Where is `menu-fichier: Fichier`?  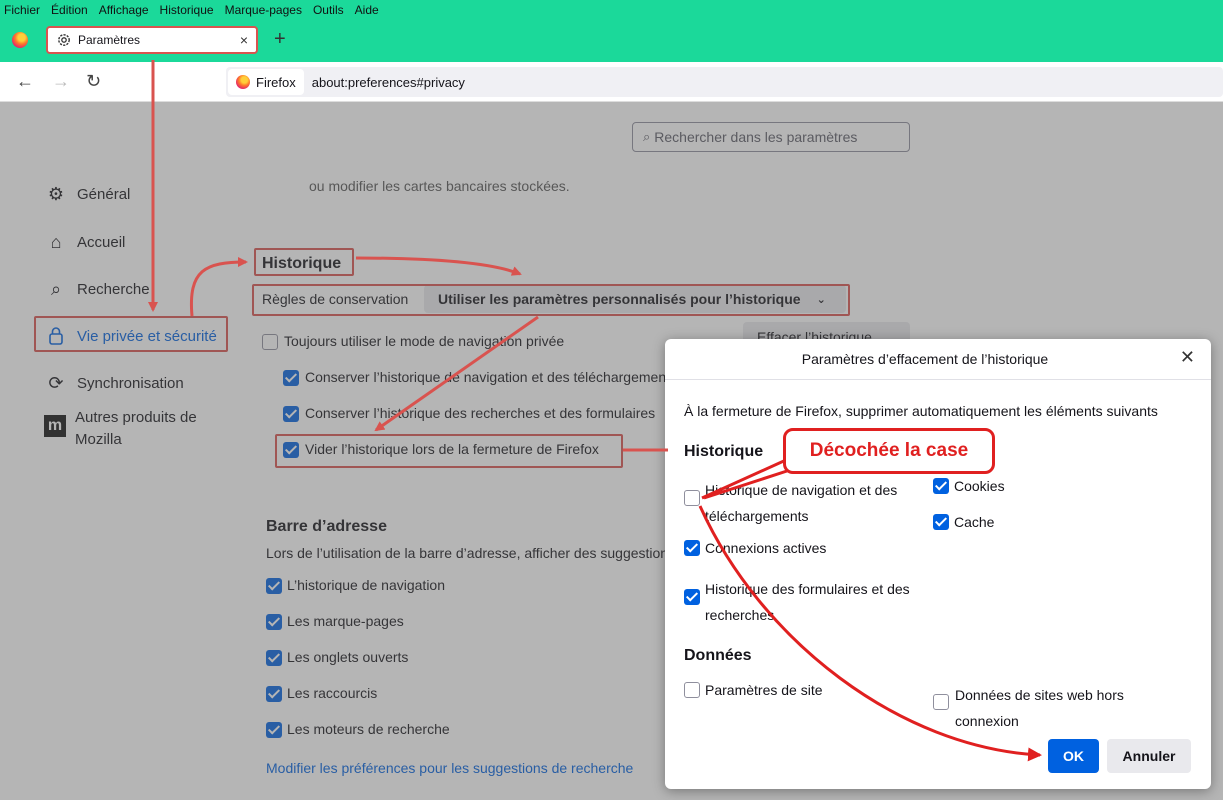 menu-fichier: Fichier is located at coordinates (22, 10).